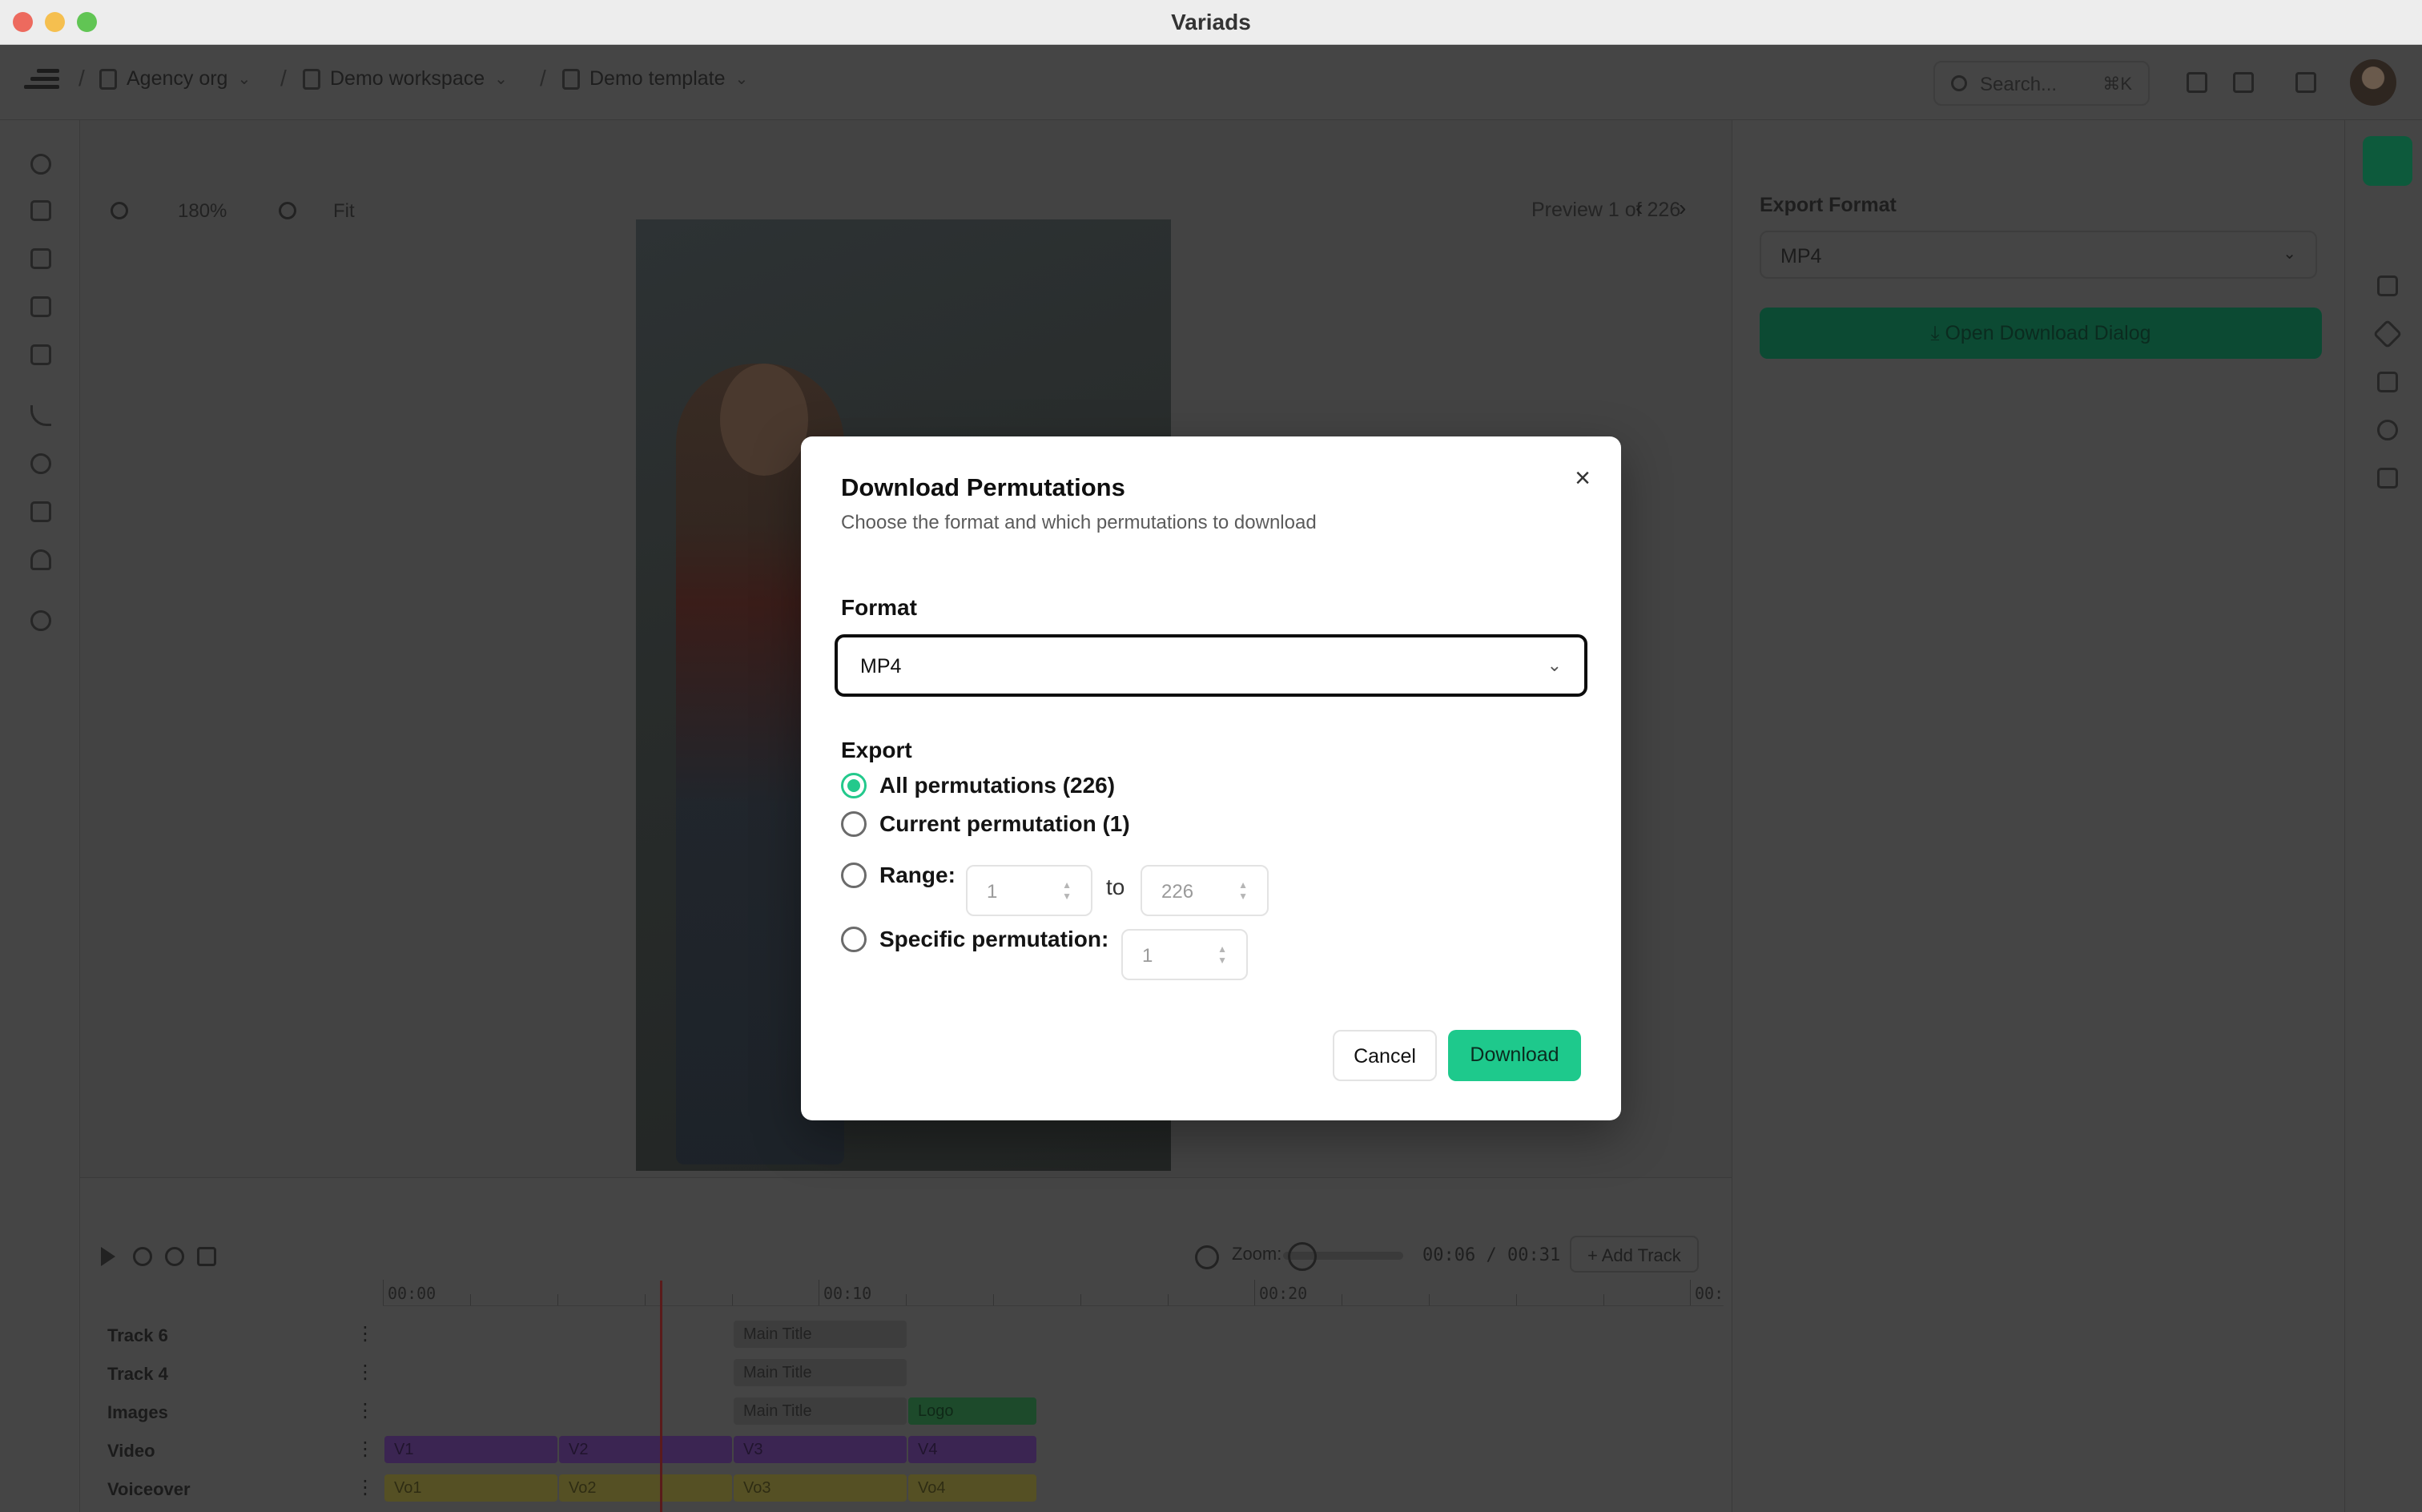 The image size is (2422, 1512). Describe the element at coordinates (137, 1412) in the screenshot. I see `track-name: Images` at that location.